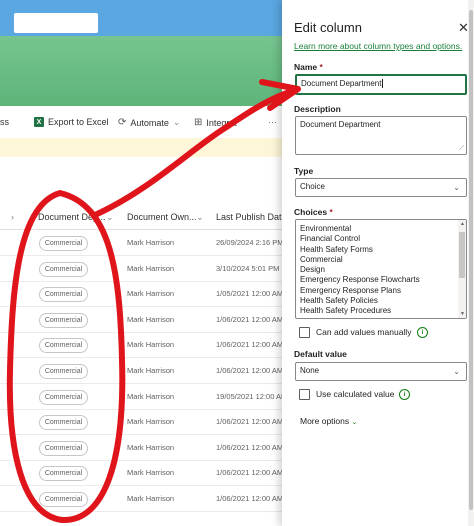 This screenshot has height=526, width=474. Describe the element at coordinates (381, 135) in the screenshot. I see `description-field: Document Department ⟋` at that location.